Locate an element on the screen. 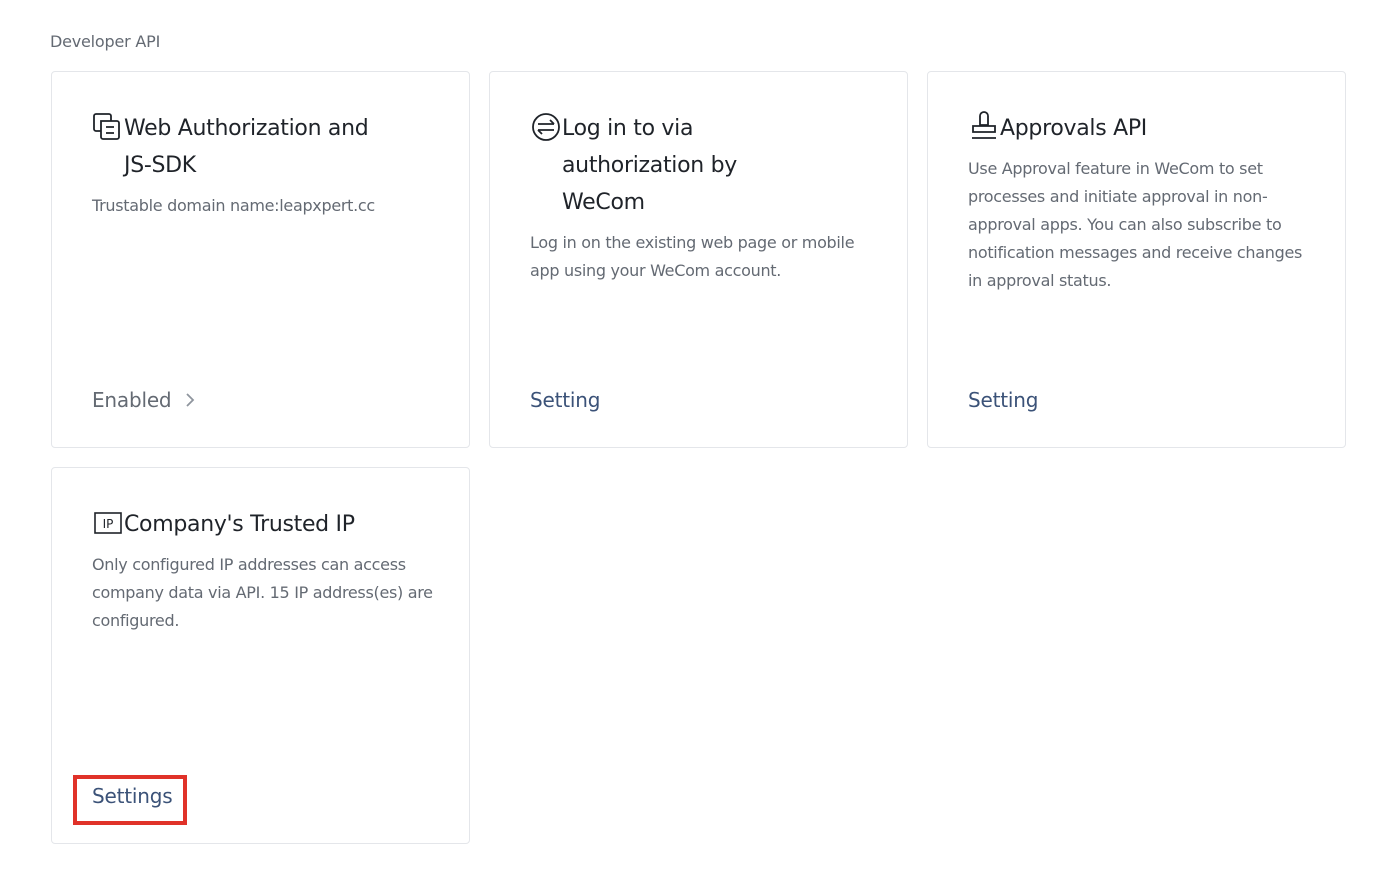 The image size is (1388, 882). ip-badge-icon: IP is located at coordinates (108, 523).